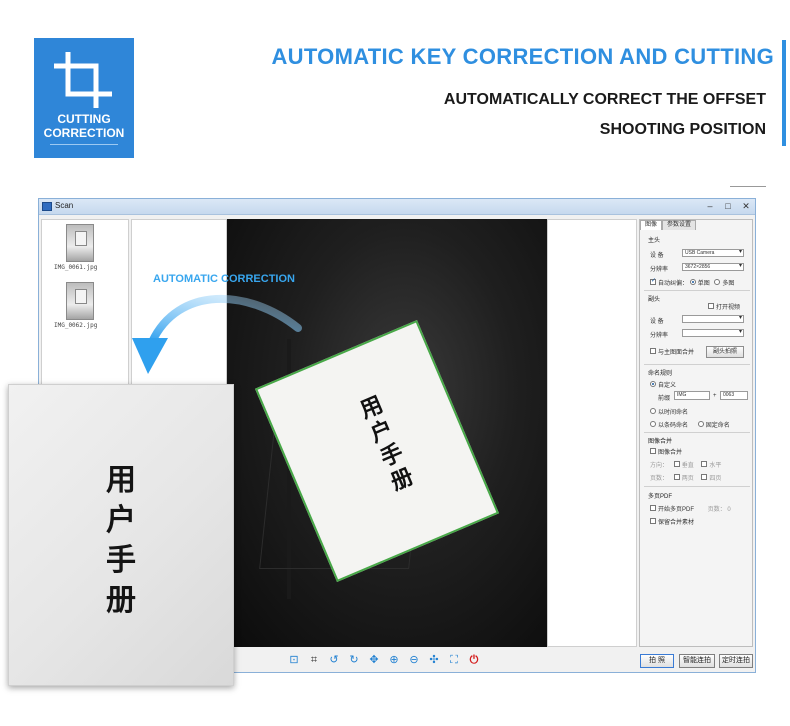 This screenshot has width=790, height=726. What do you see at coordinates (653, 351) in the screenshot?
I see `merge-main-checkbox` at bounding box center [653, 351].